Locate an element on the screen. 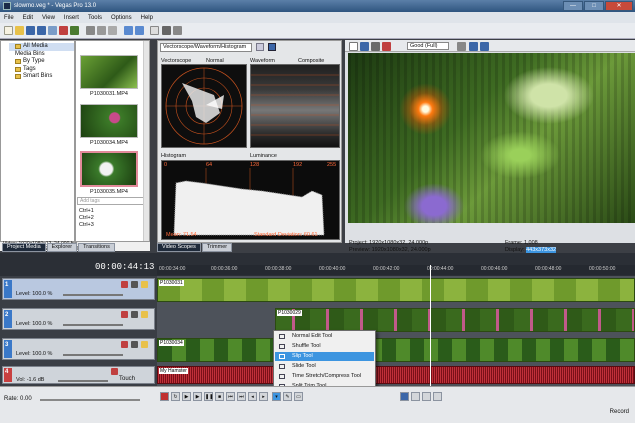 Image resolution: width=635 pixels, height=423 pixels. tree-item-by-type: By Type is located at coordinates (44, 62).